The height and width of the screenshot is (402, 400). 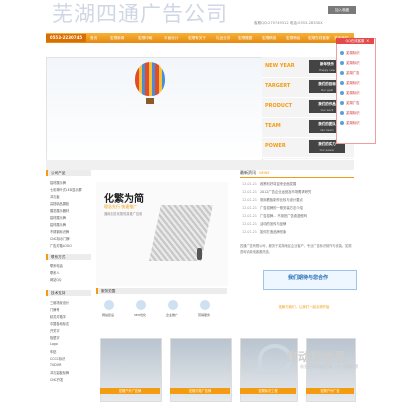 What do you see at coordinates (53, 351) in the screenshot?
I see `tech-link: 车贴` at bounding box center [53, 351].